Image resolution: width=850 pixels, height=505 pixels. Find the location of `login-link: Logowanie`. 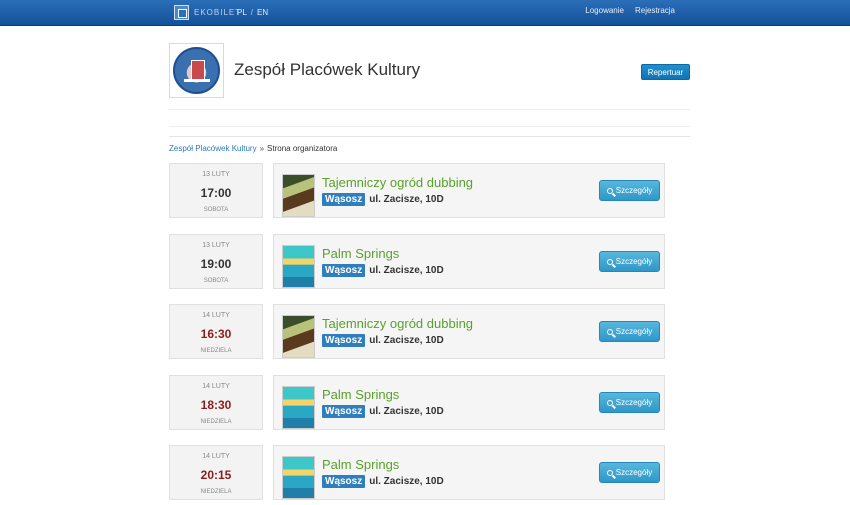

login-link: Logowanie is located at coordinates (604, 10).